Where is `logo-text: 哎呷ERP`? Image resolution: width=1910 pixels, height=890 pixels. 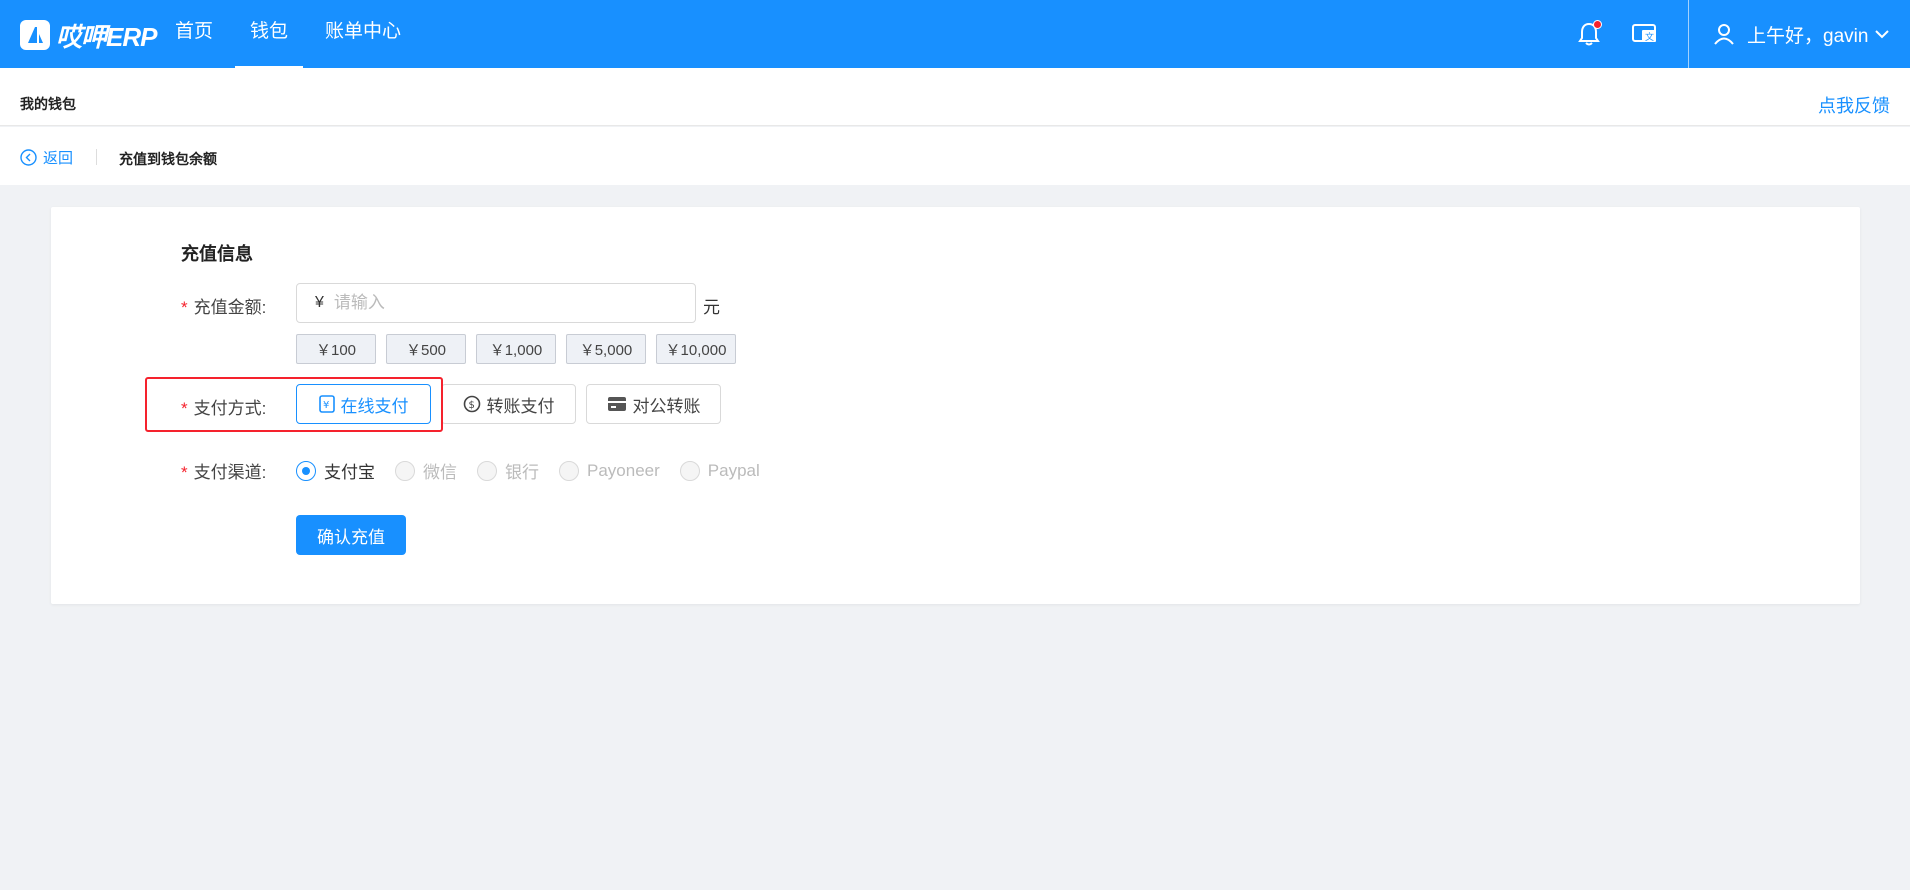 logo-text: 哎呷ERP is located at coordinates (106, 36).